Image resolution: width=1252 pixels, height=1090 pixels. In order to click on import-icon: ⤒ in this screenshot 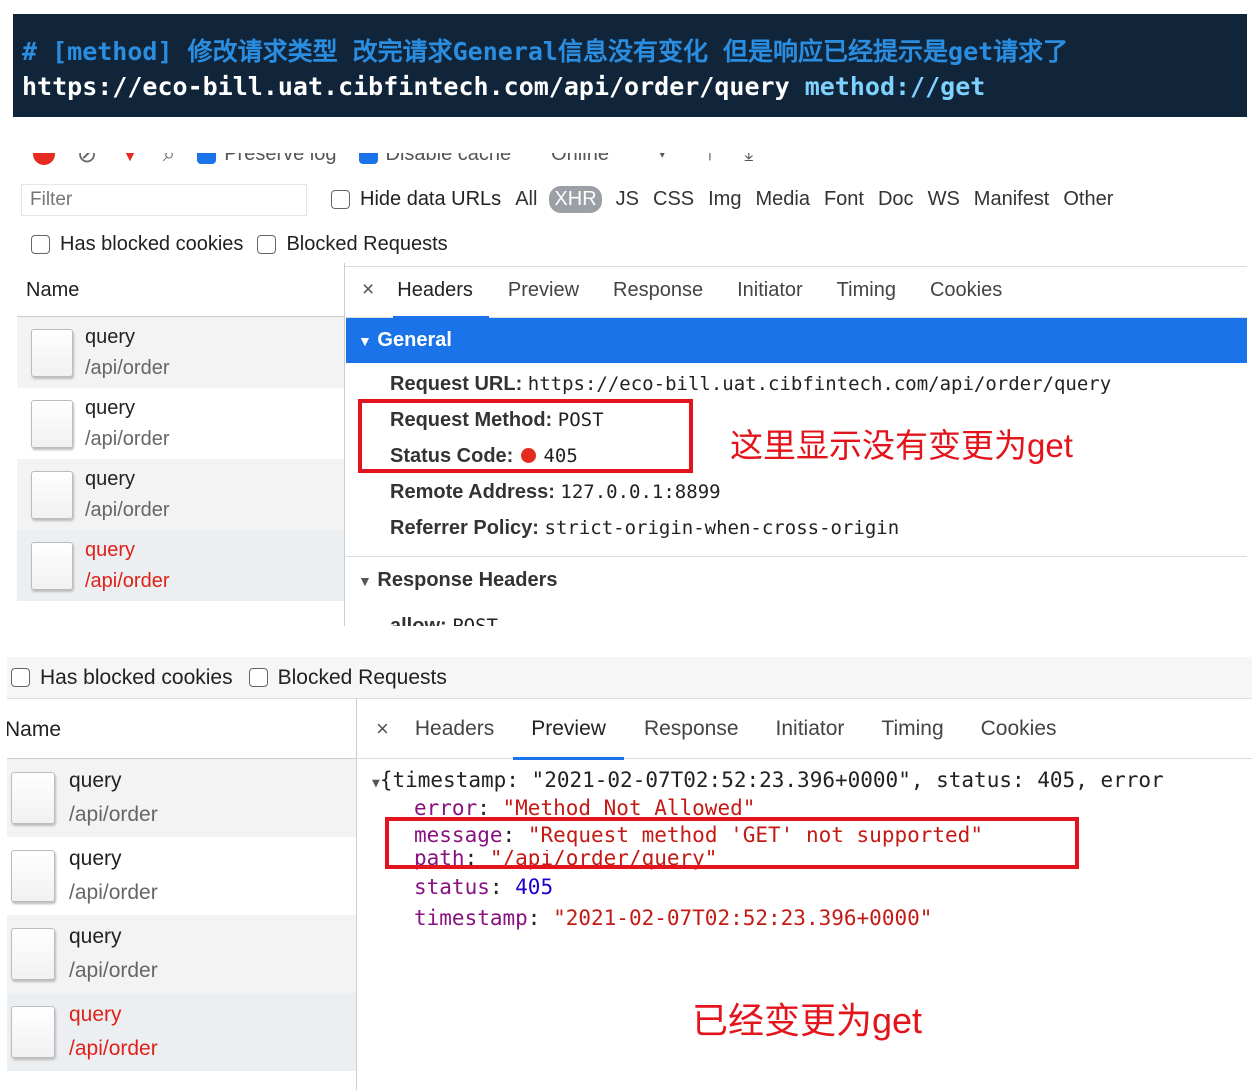, I will do `click(709, 159)`.